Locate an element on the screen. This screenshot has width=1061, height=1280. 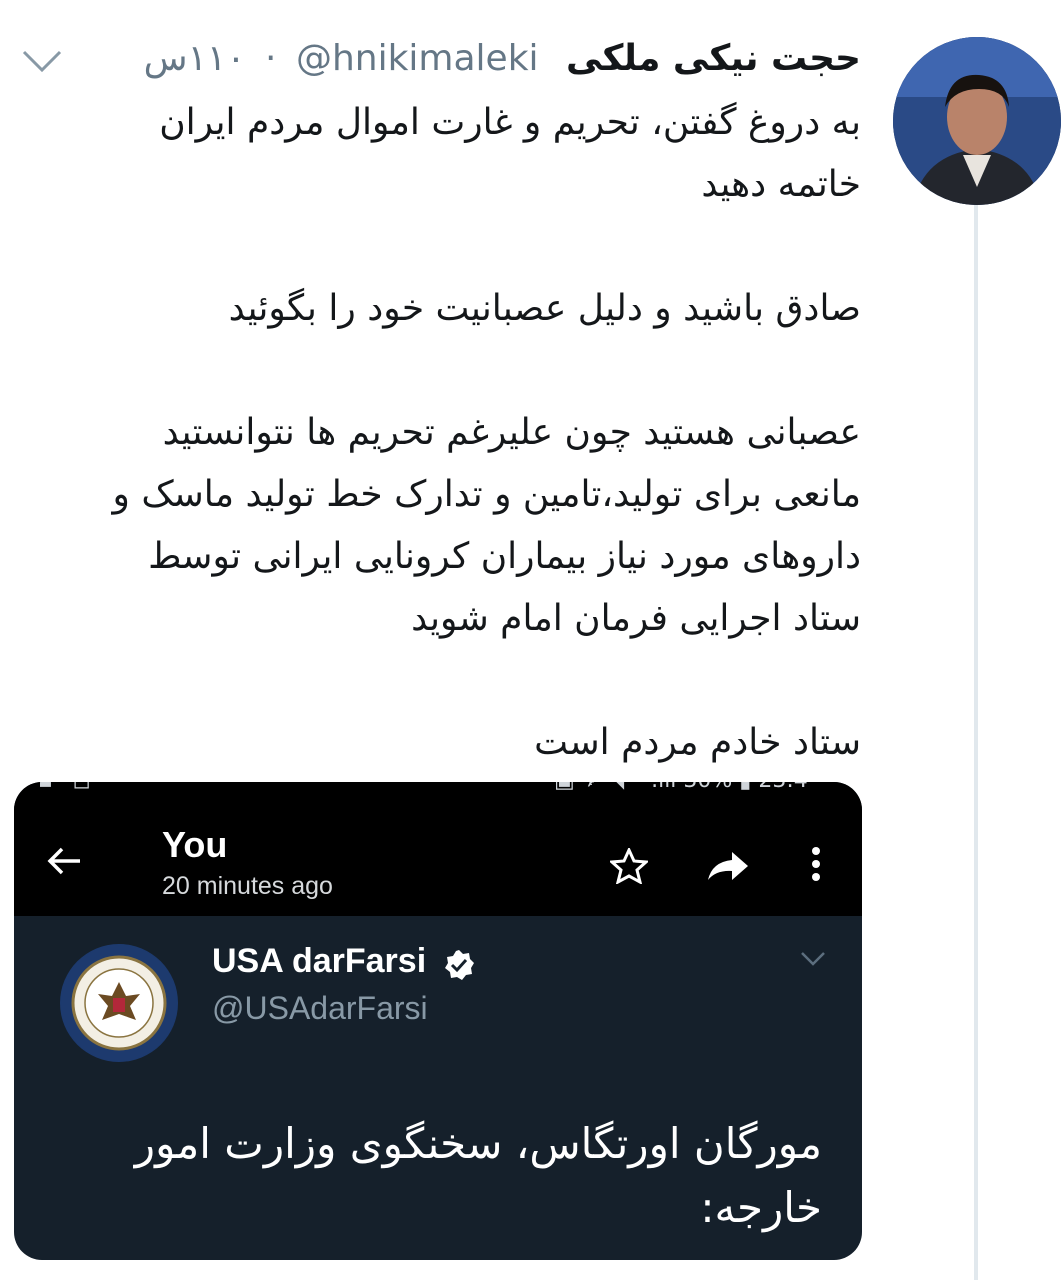
screenshot-topbar: You 20 minutes ago is located at coordinates (438, 856).